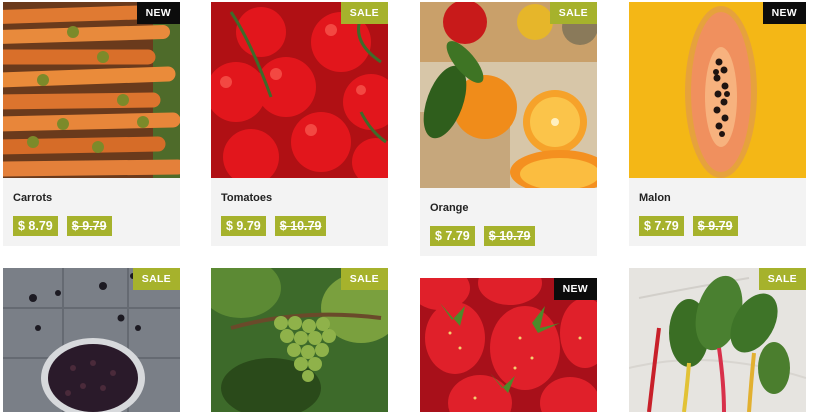 This screenshot has height=412, width=817. I want to click on product-name: Orange, so click(449, 208).